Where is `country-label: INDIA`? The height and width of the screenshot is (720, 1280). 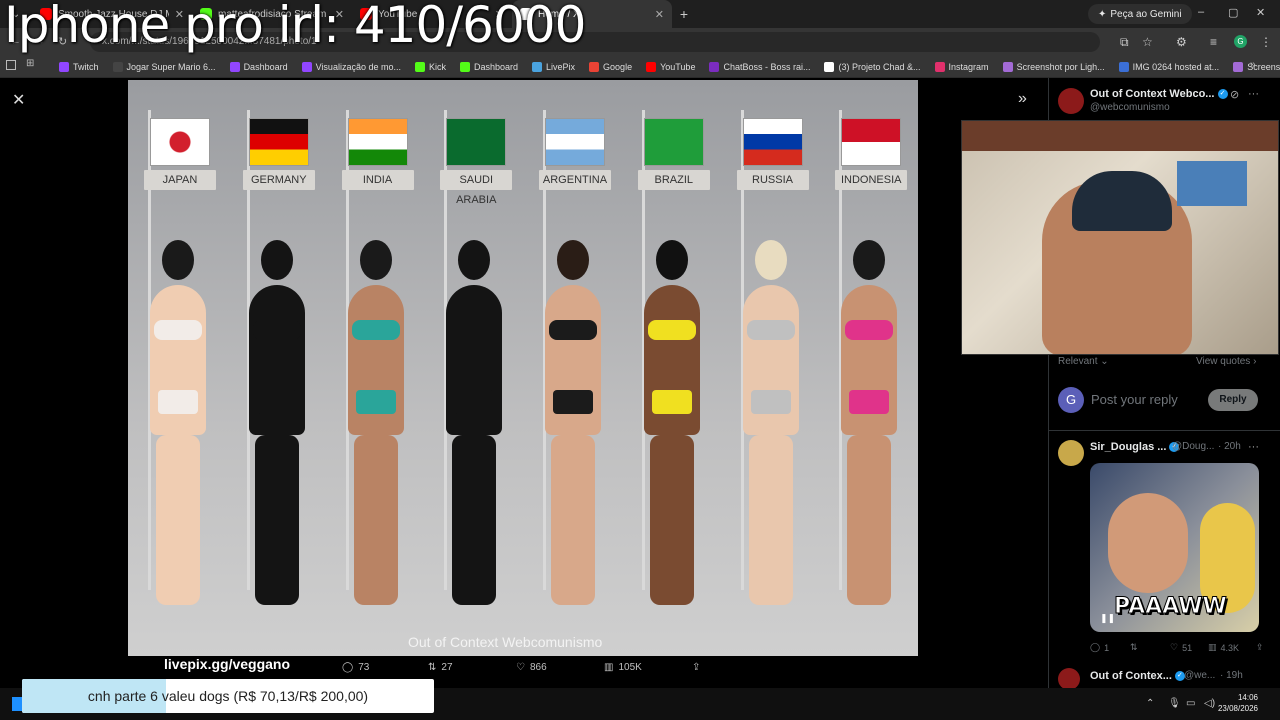
country-label: INDIA is located at coordinates (377, 180).